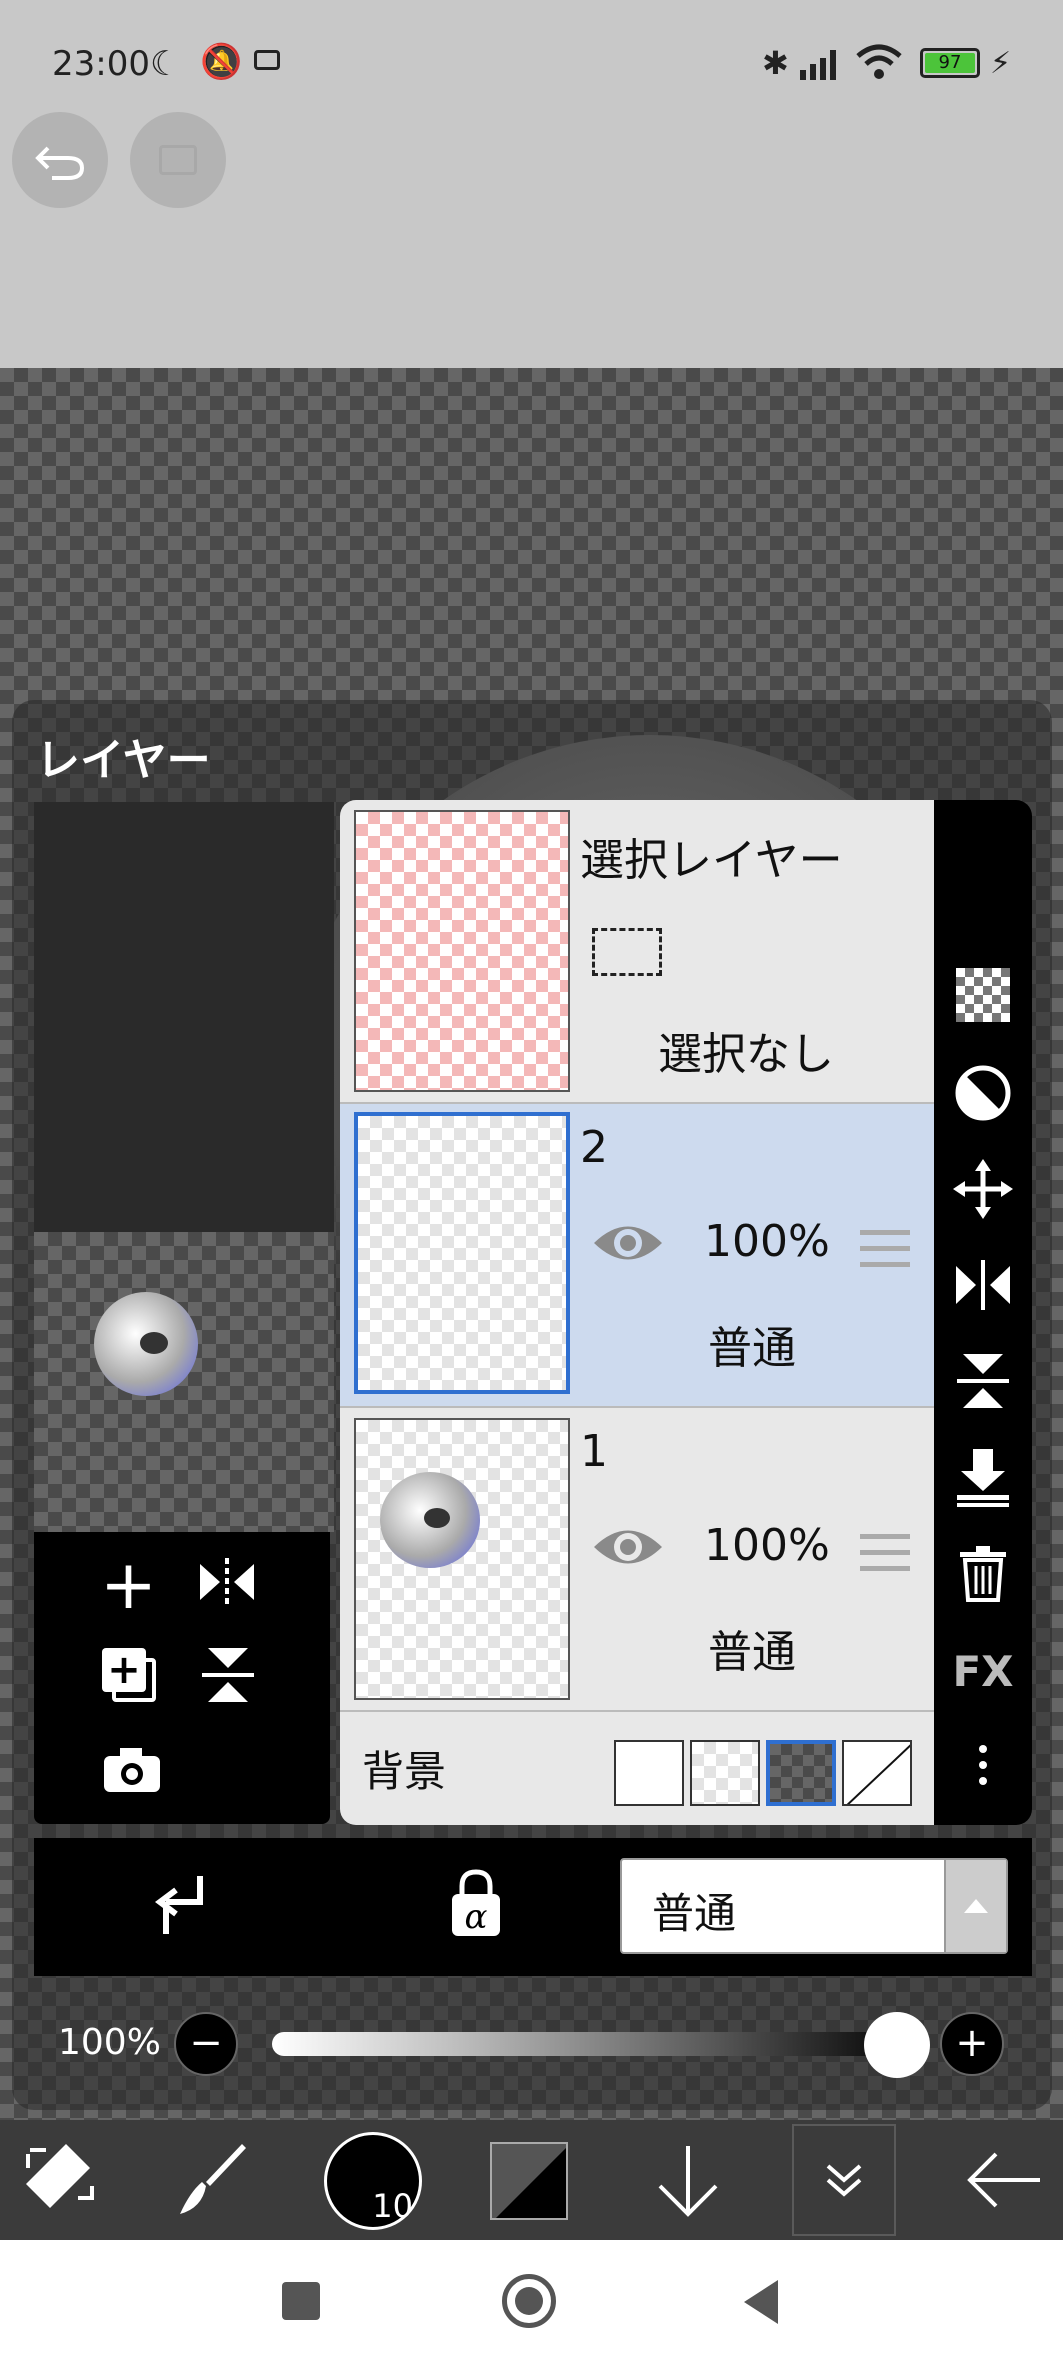 This screenshot has width=1063, height=2364. What do you see at coordinates (267, 60) in the screenshot?
I see `coffee-icon` at bounding box center [267, 60].